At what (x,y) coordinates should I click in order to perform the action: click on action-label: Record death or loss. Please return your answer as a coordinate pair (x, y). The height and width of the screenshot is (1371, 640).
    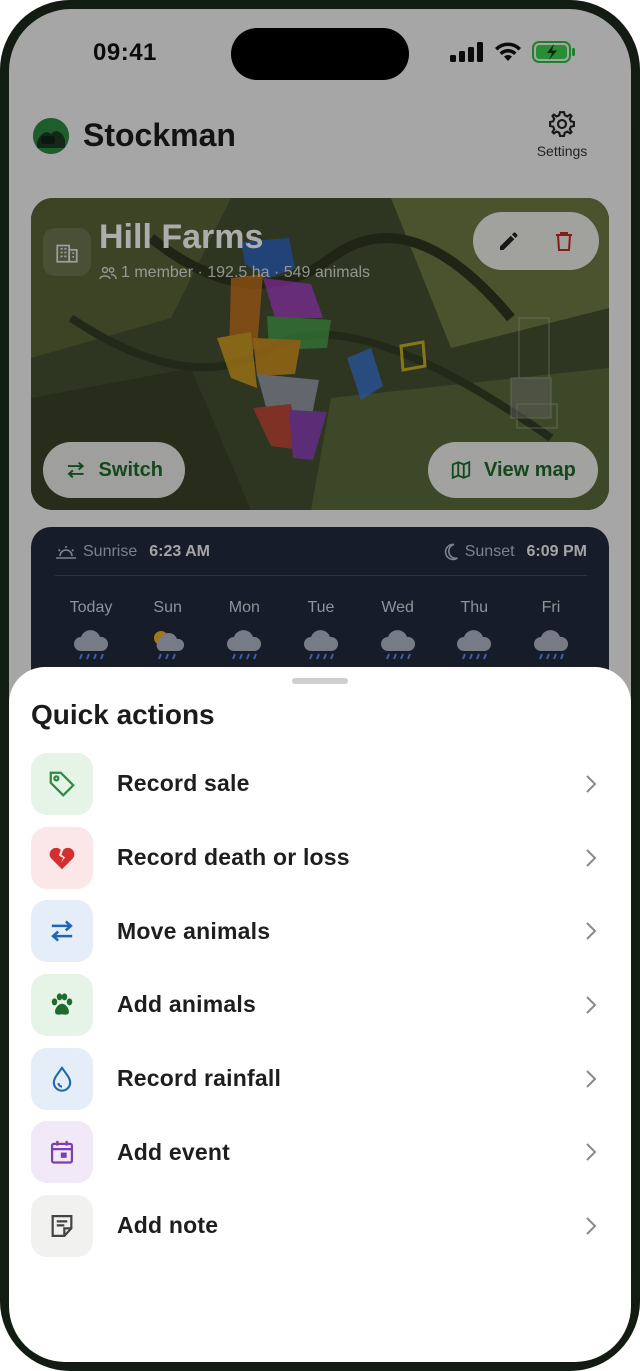
    Looking at the image, I should click on (233, 857).